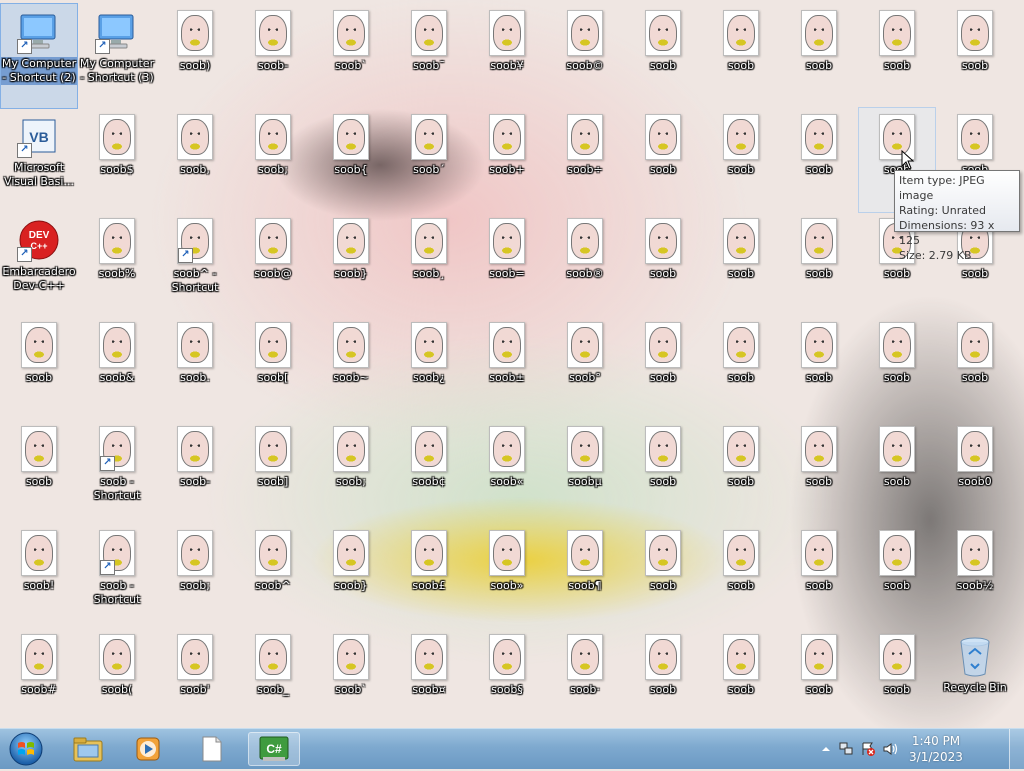  I want to click on desktop-icon: soob®, so click(585, 264).